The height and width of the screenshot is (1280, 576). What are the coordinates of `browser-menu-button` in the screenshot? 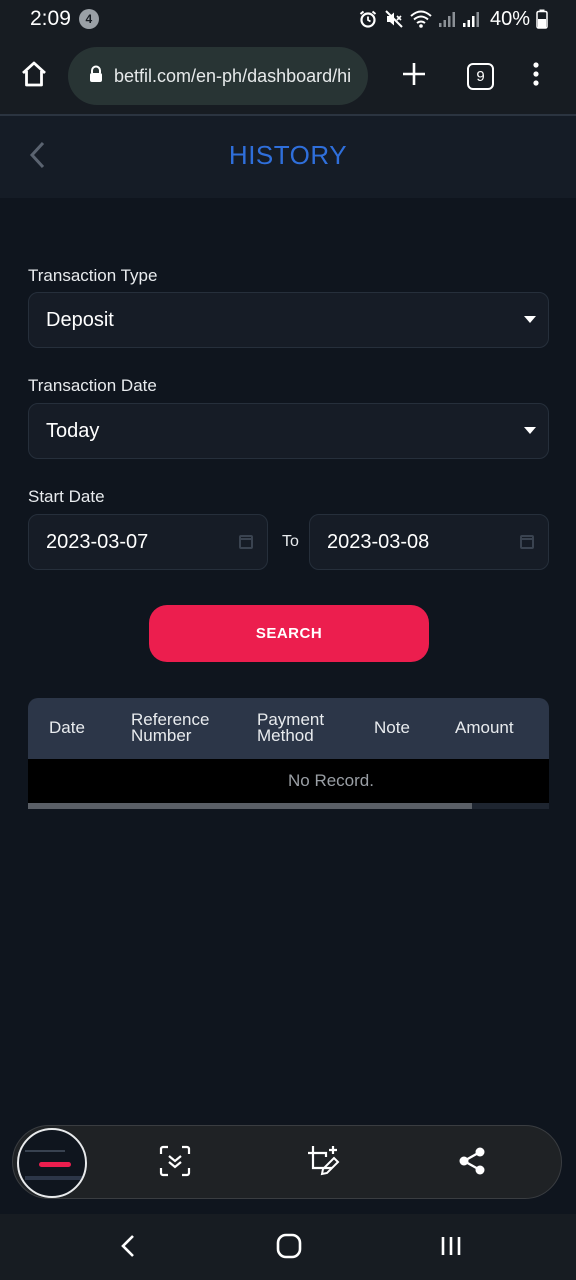 It's located at (536, 76).